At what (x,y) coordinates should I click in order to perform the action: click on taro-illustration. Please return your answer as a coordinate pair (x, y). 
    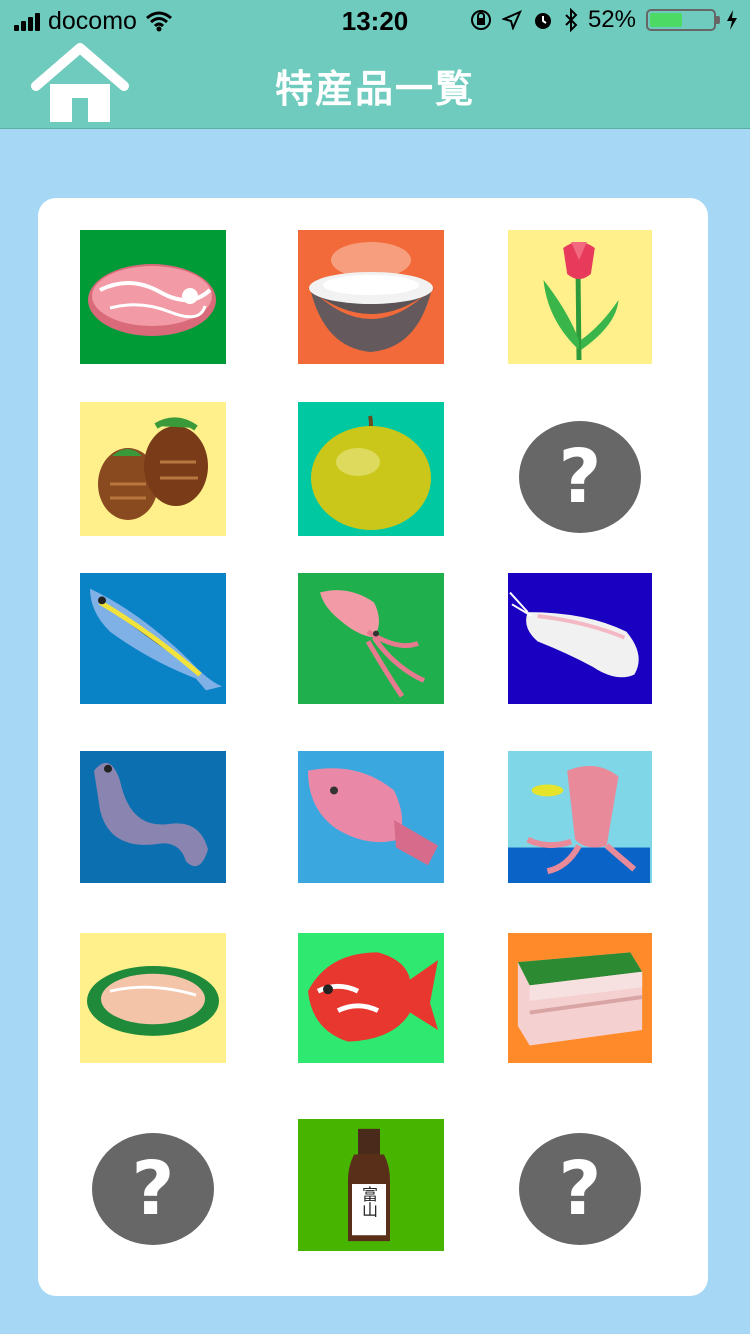
    Looking at the image, I should click on (153, 468).